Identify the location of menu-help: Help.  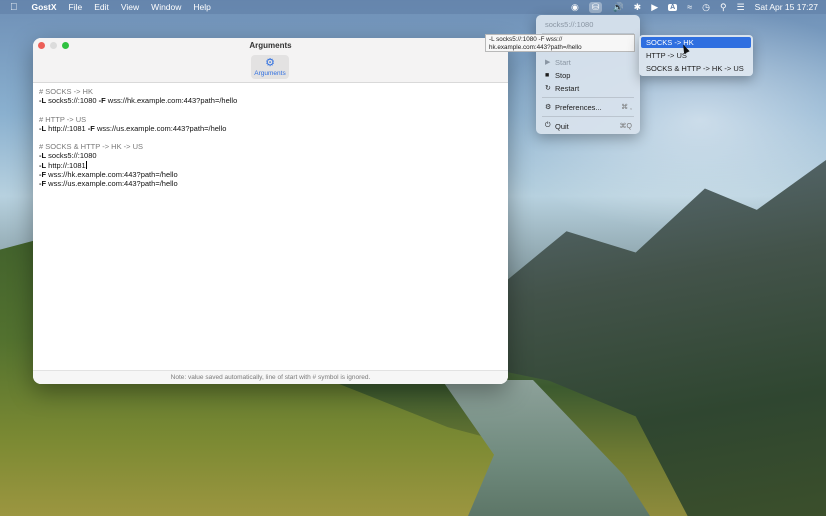
(201, 7).